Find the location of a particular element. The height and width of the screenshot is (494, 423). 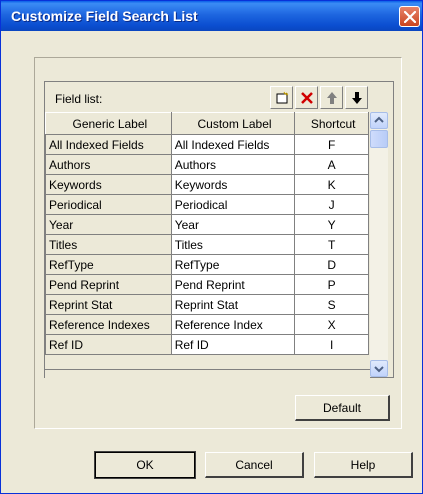

new-field-button is located at coordinates (281, 97).